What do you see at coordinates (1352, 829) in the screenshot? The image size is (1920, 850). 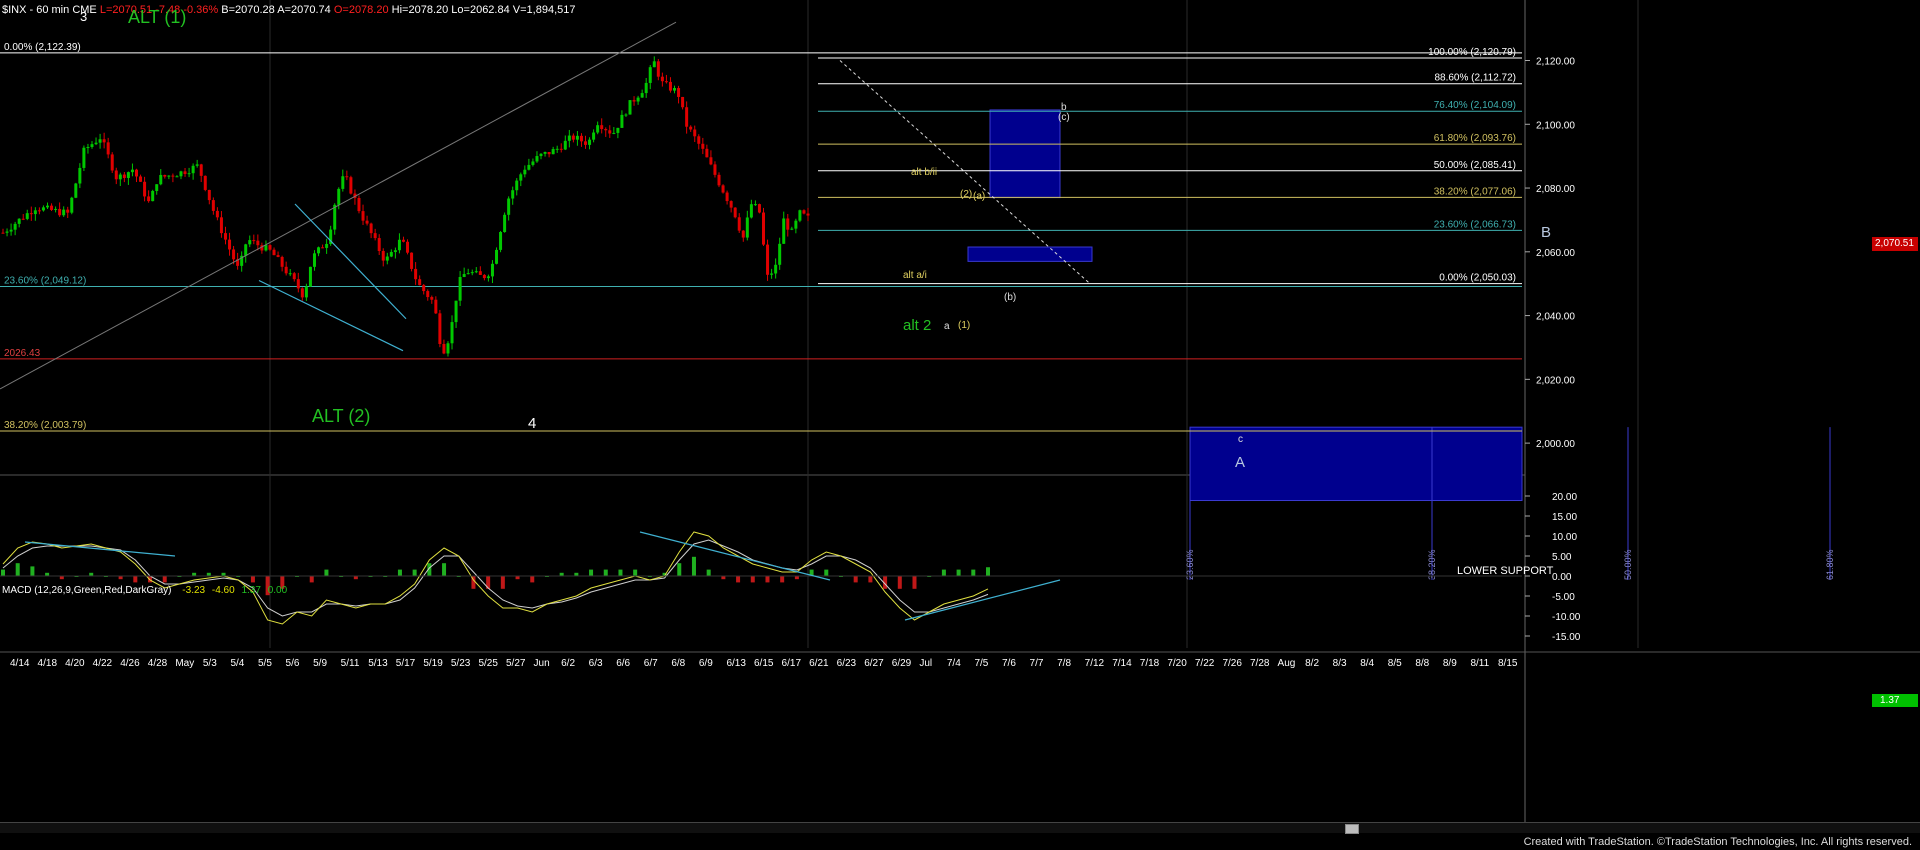 I see `scrollbar-thumb` at bounding box center [1352, 829].